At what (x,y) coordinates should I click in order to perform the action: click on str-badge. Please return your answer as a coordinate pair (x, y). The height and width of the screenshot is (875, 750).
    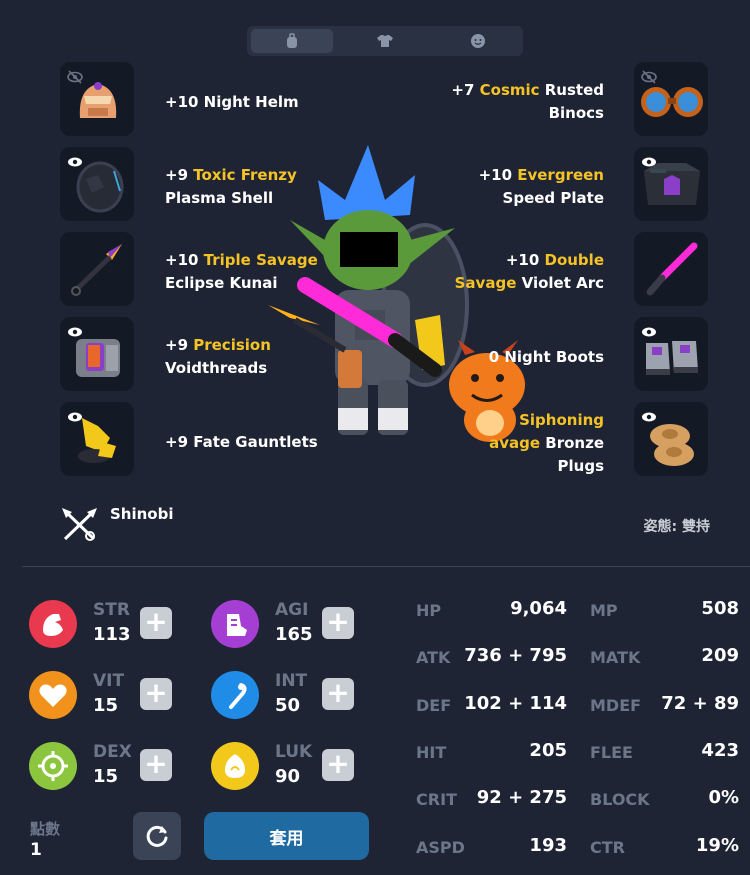
    Looking at the image, I should click on (53, 624).